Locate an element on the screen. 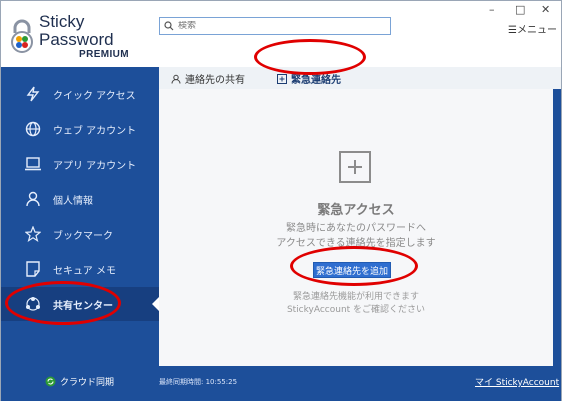 The image size is (562, 401). search-box is located at coordinates (275, 26).